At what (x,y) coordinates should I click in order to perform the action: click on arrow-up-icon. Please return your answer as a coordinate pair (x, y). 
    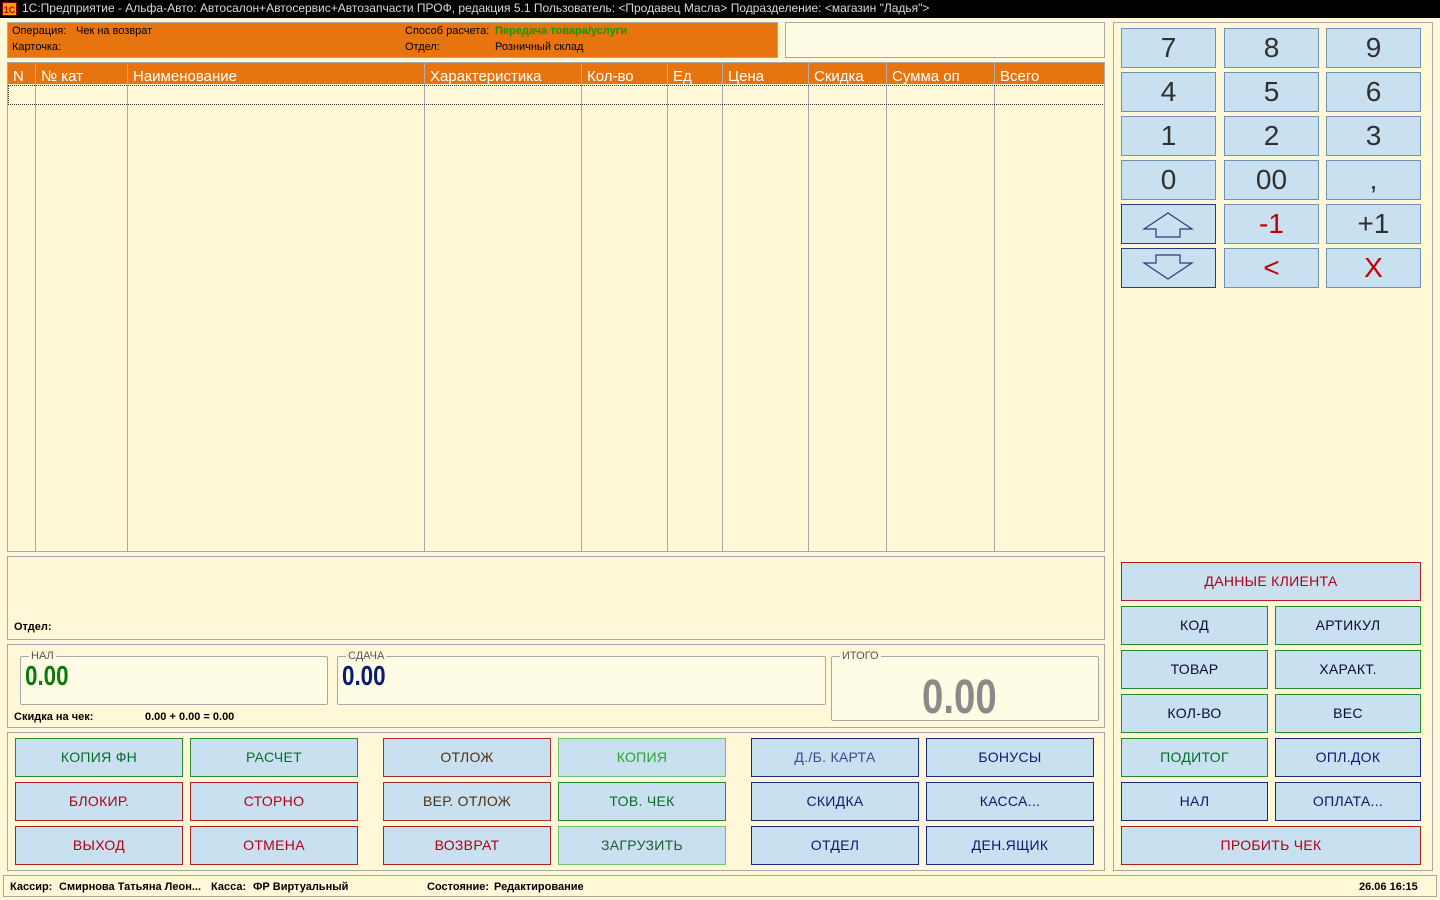
    Looking at the image, I should click on (1168, 225).